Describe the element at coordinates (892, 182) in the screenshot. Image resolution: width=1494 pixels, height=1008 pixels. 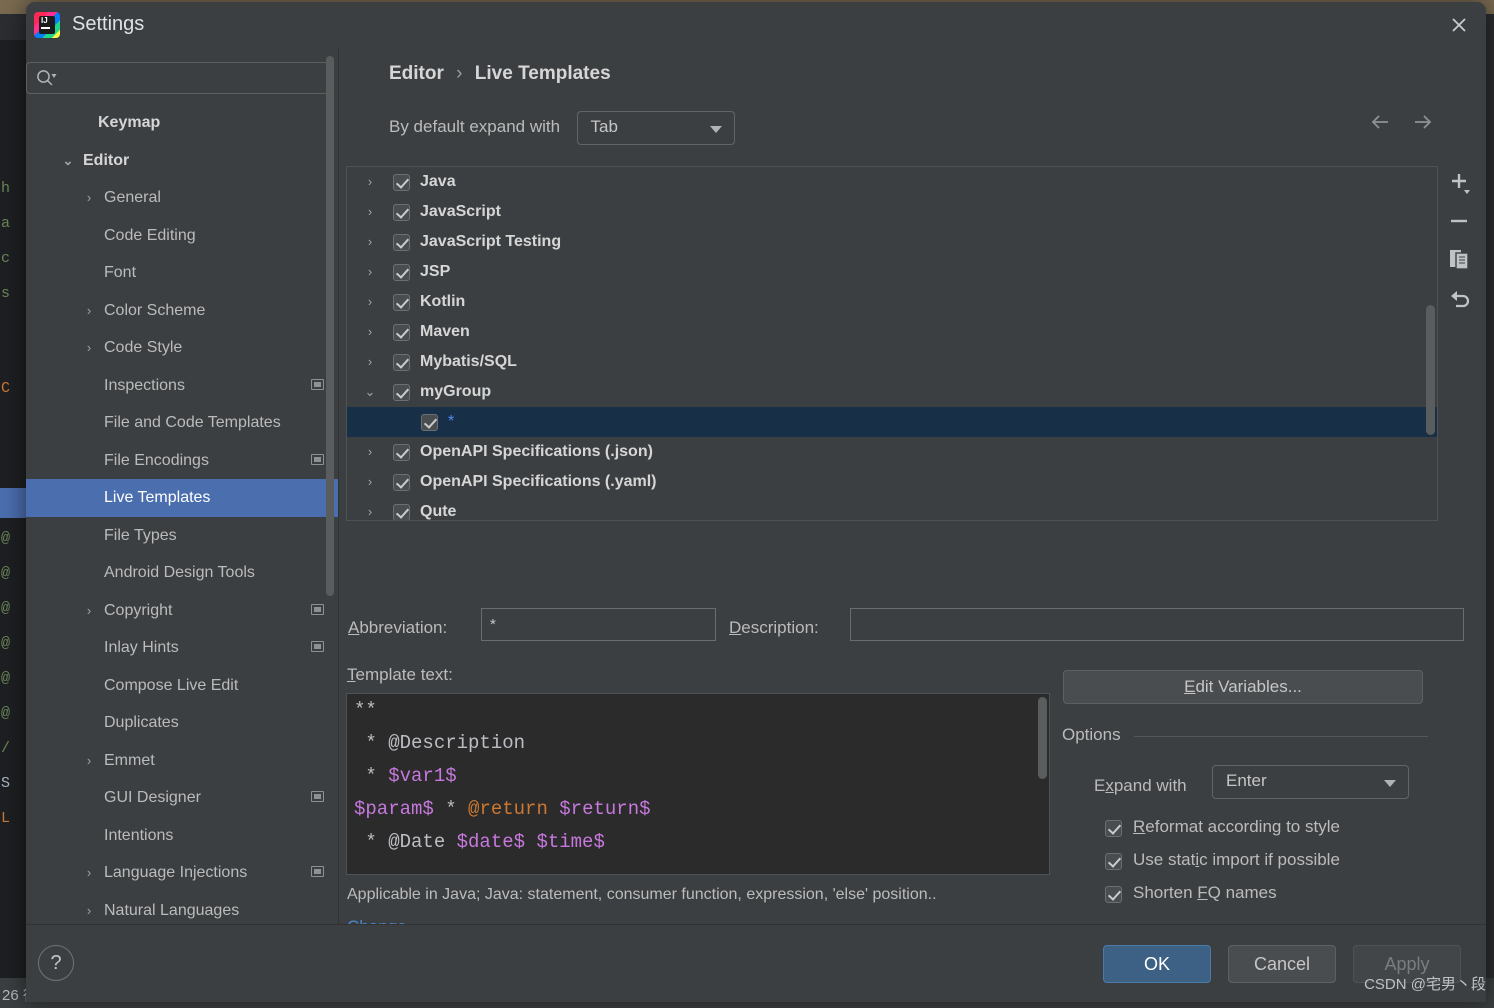
I see `template-tree-row: › Java` at that location.